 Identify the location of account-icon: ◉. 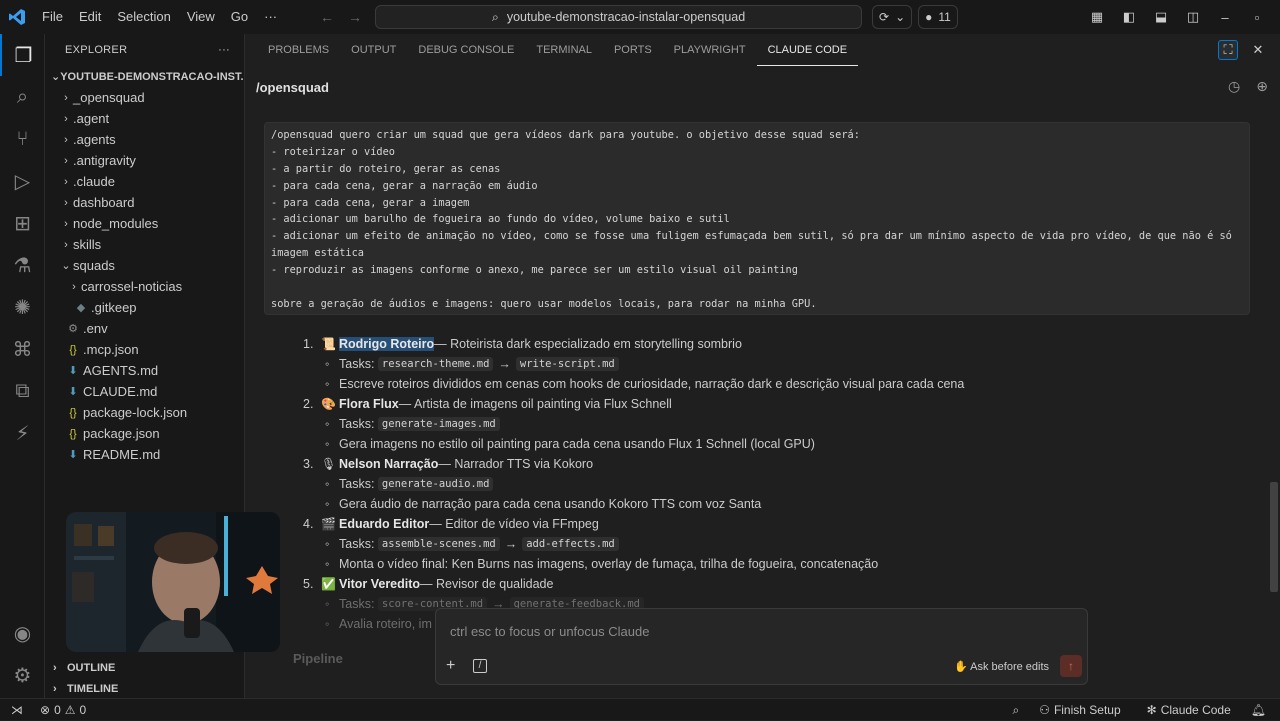
(22, 633).